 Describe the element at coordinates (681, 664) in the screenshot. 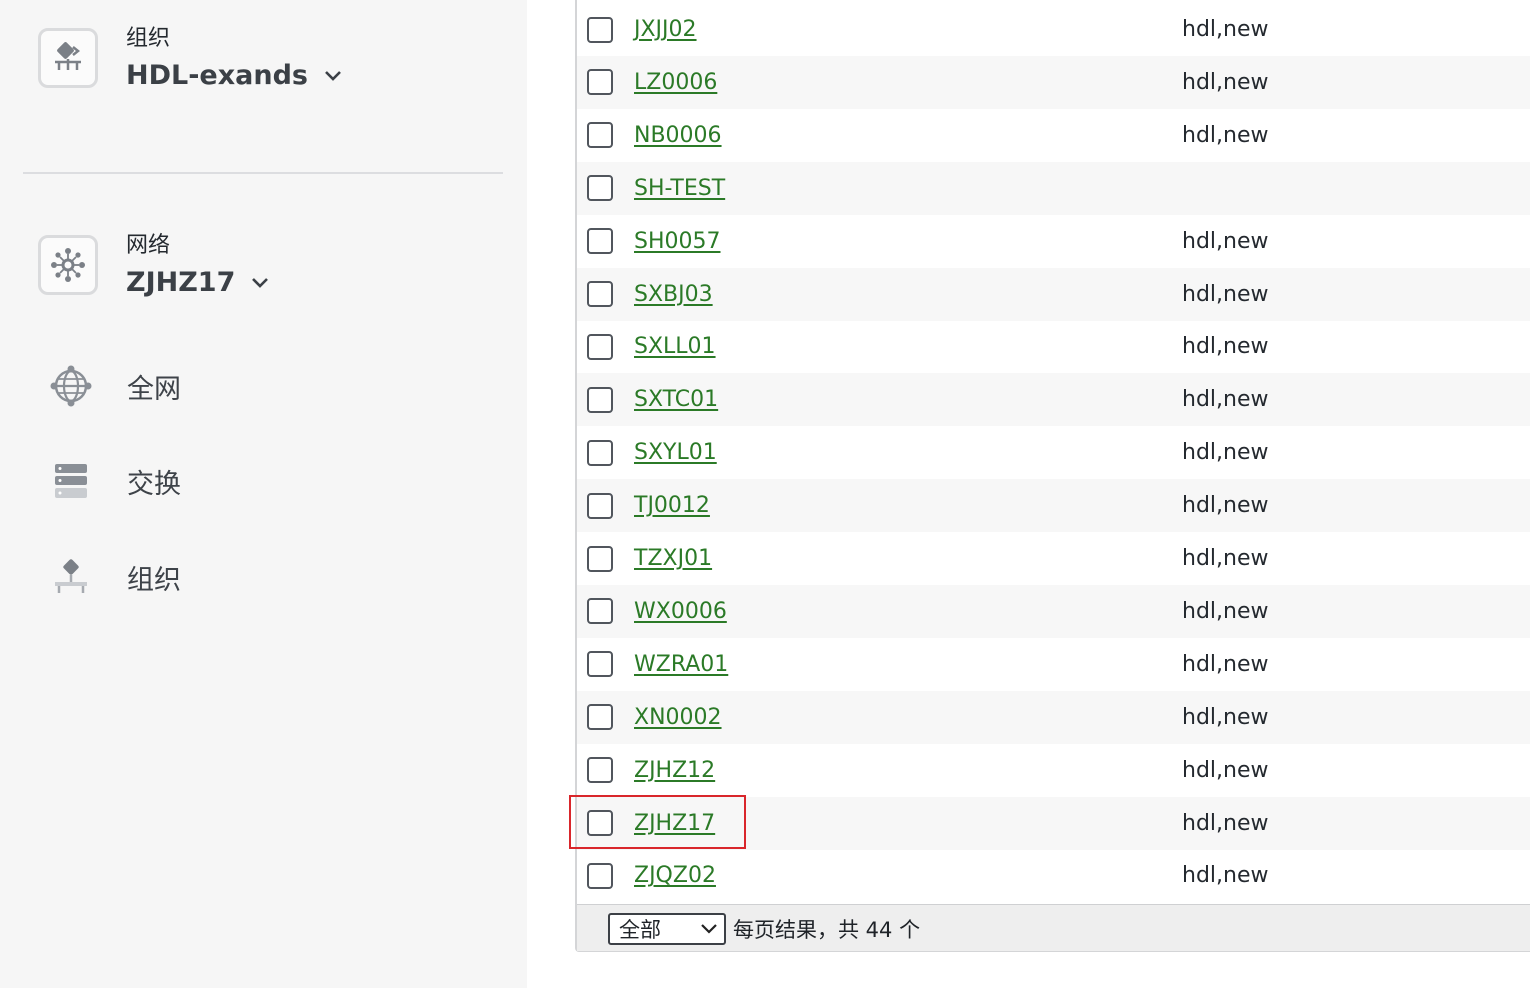

I see `device-name-link: WZRA01` at that location.